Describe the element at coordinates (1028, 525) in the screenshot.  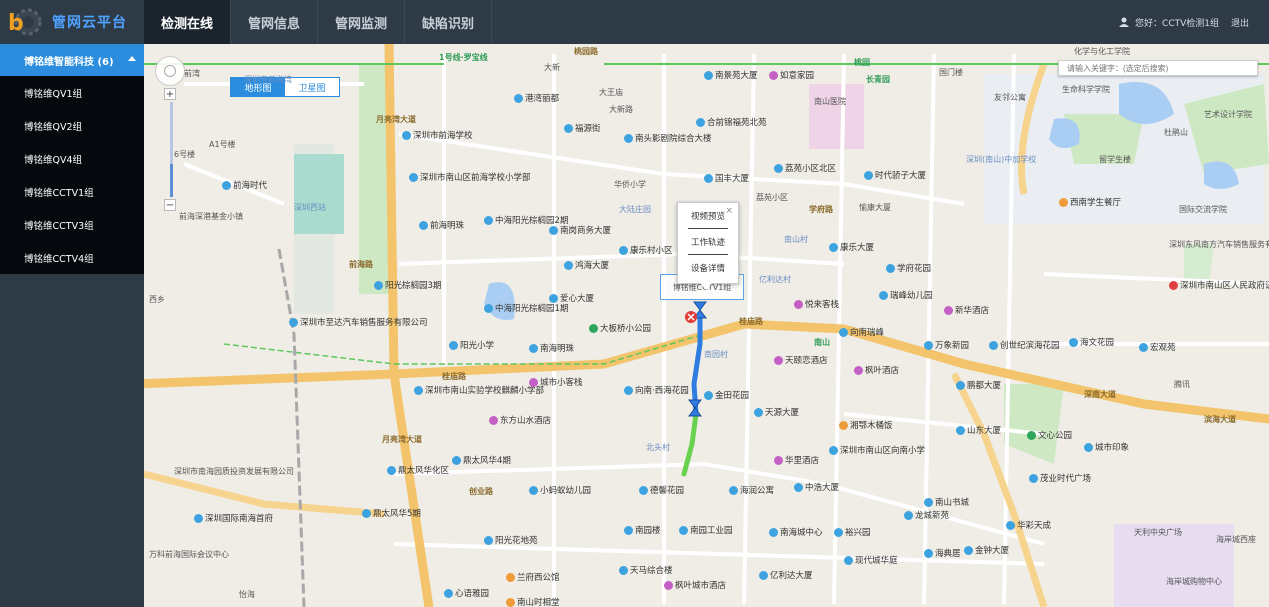
I see `map-poi: 华彩天成` at that location.